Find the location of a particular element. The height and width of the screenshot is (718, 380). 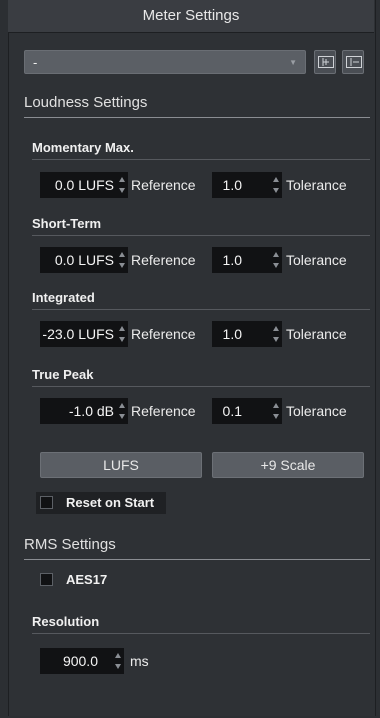

integrated-header: Integrated is located at coordinates (201, 300).